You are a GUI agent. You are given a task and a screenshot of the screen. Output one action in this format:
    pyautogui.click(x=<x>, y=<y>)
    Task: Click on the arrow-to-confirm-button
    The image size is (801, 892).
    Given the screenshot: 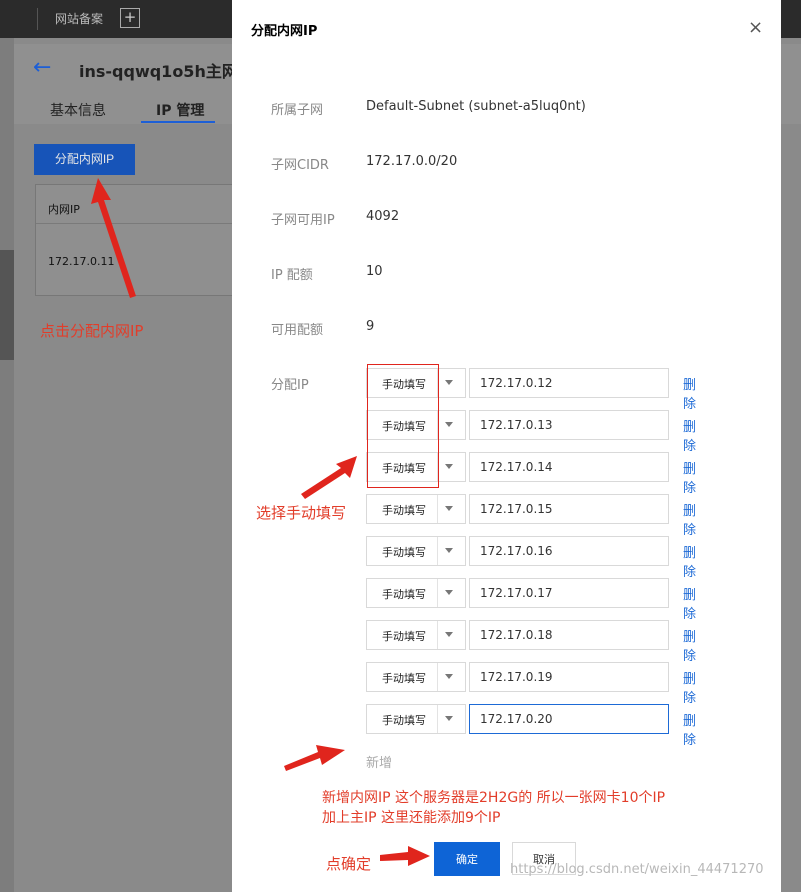 What is the action you would take?
    pyautogui.click(x=405, y=856)
    